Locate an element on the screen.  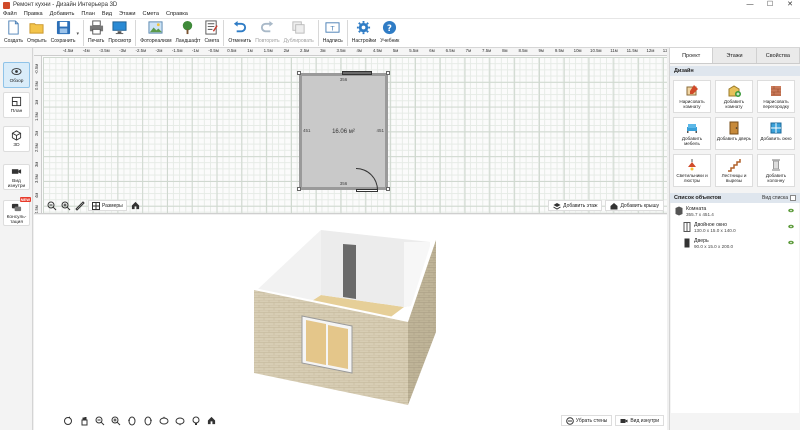
zoom-out-button is located at coordinates (51, 205).